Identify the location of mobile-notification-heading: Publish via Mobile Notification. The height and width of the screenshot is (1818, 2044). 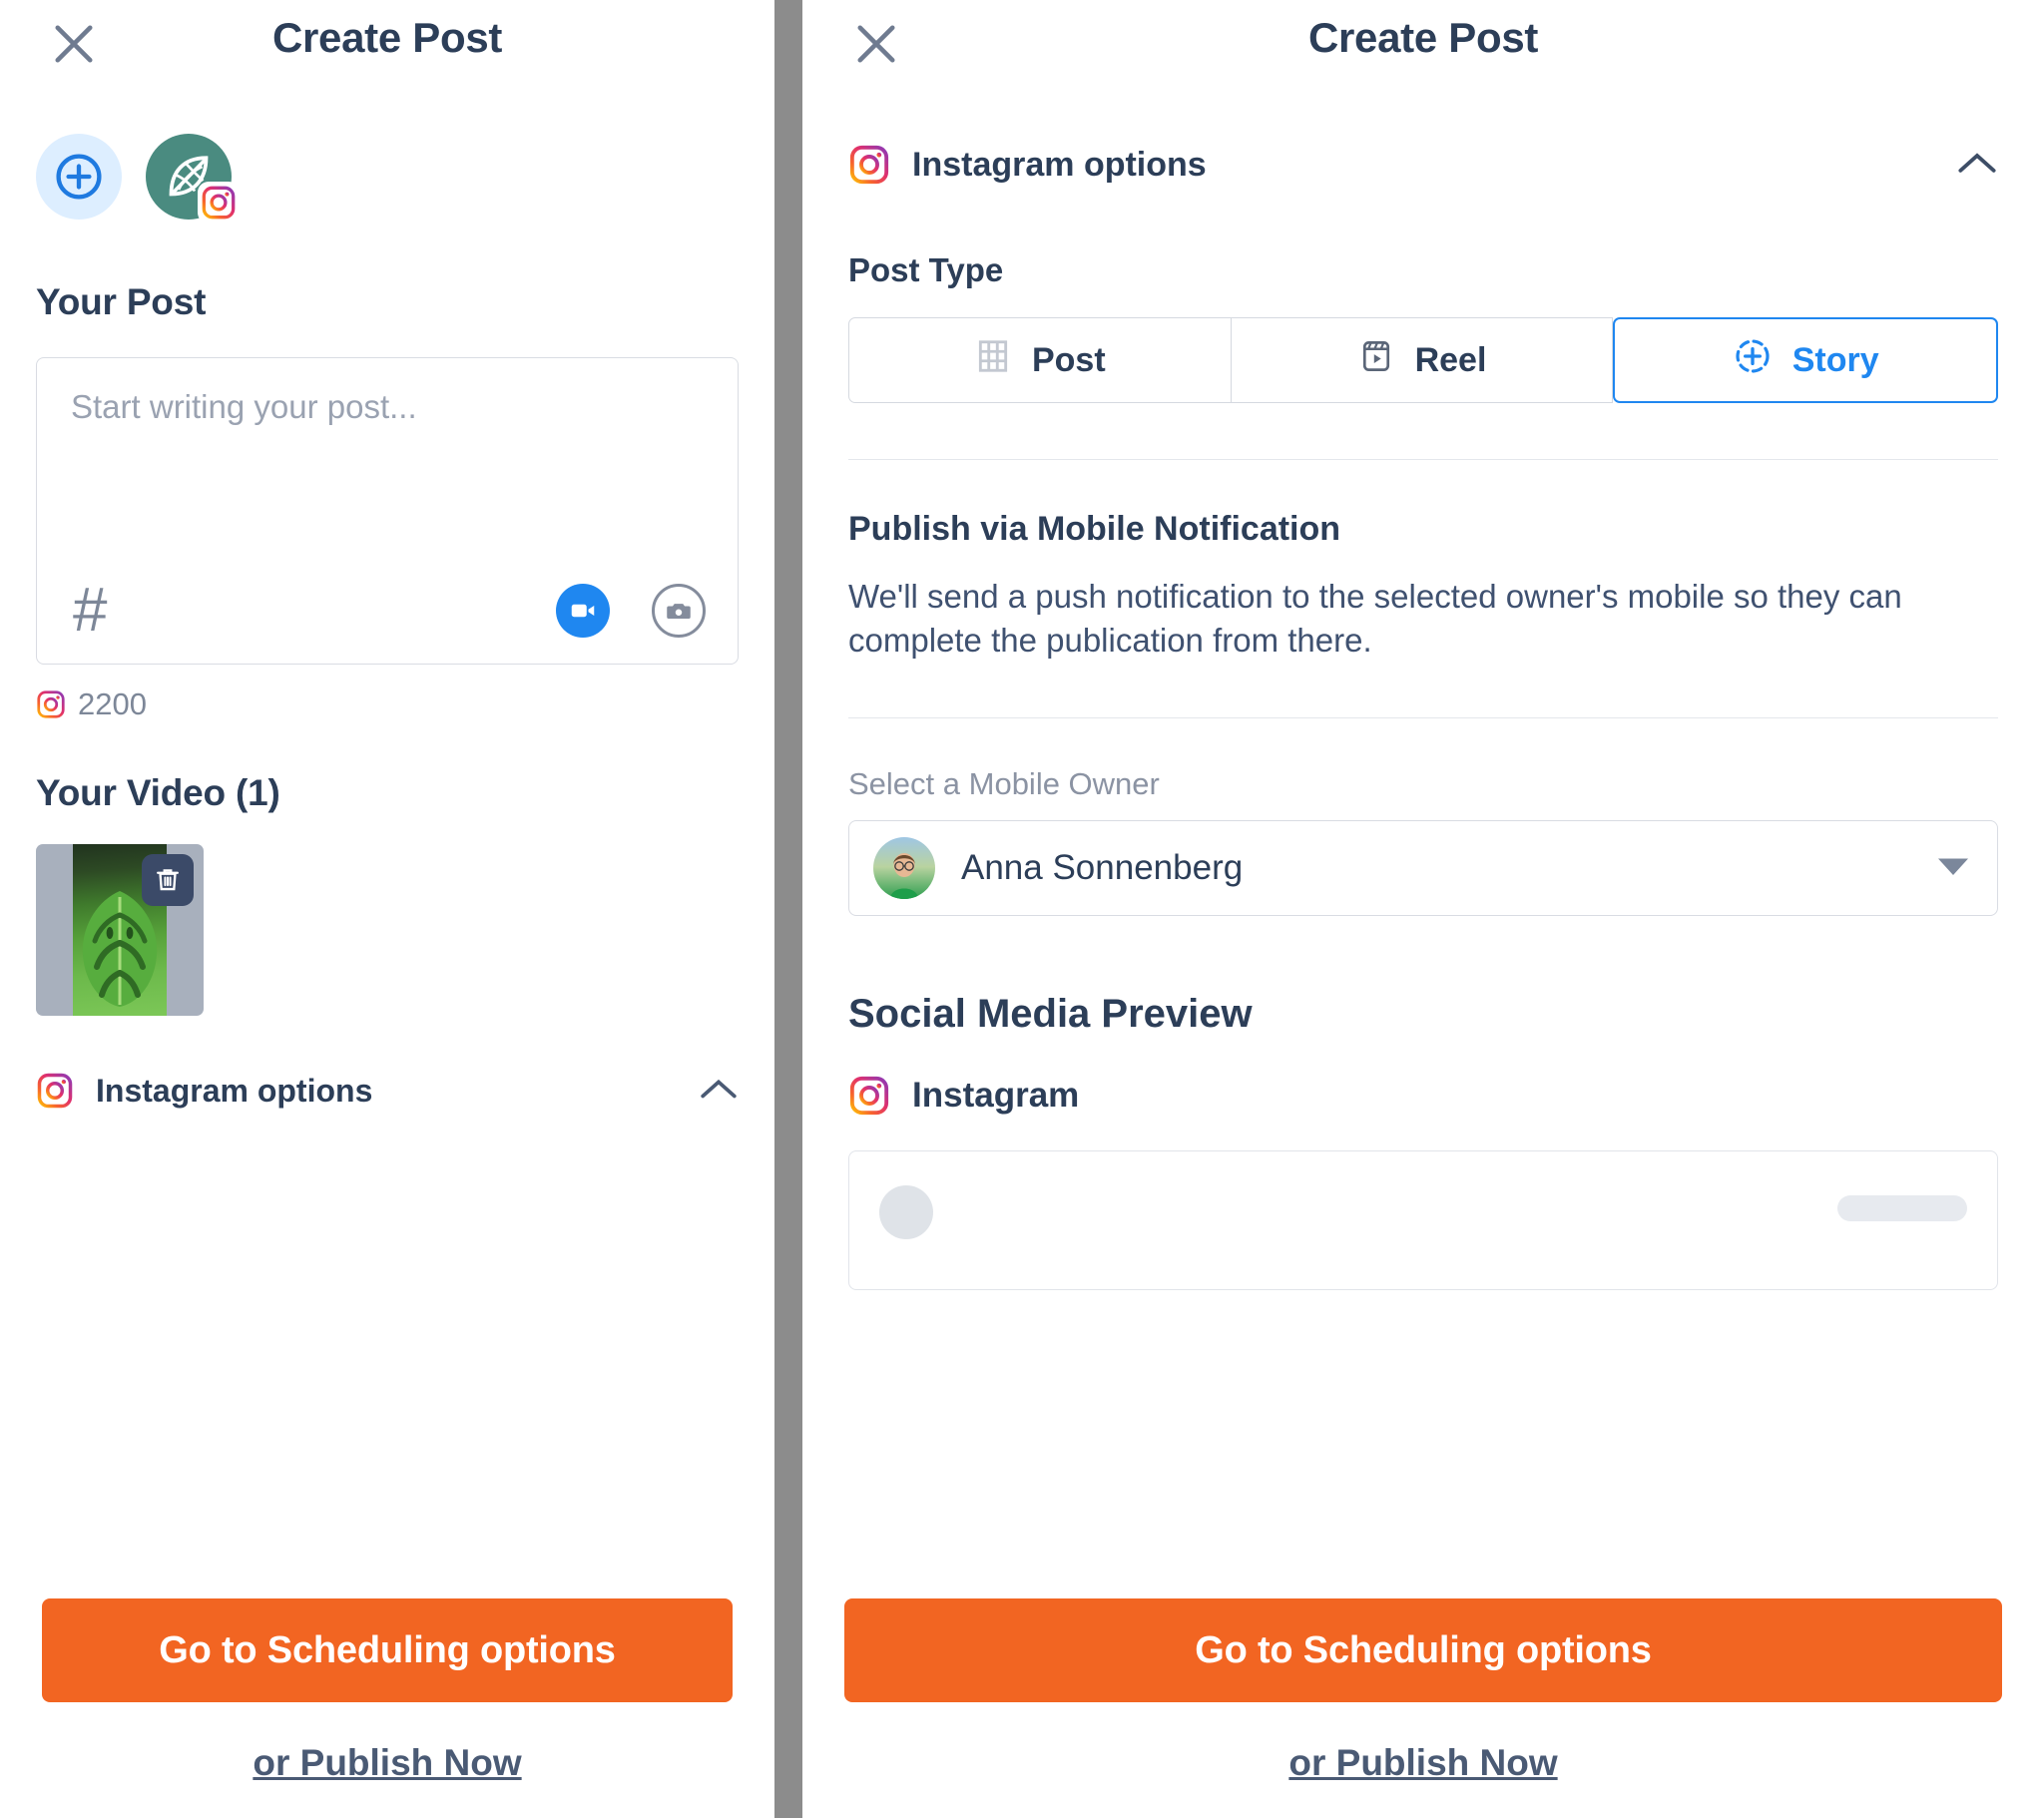
(1094, 529).